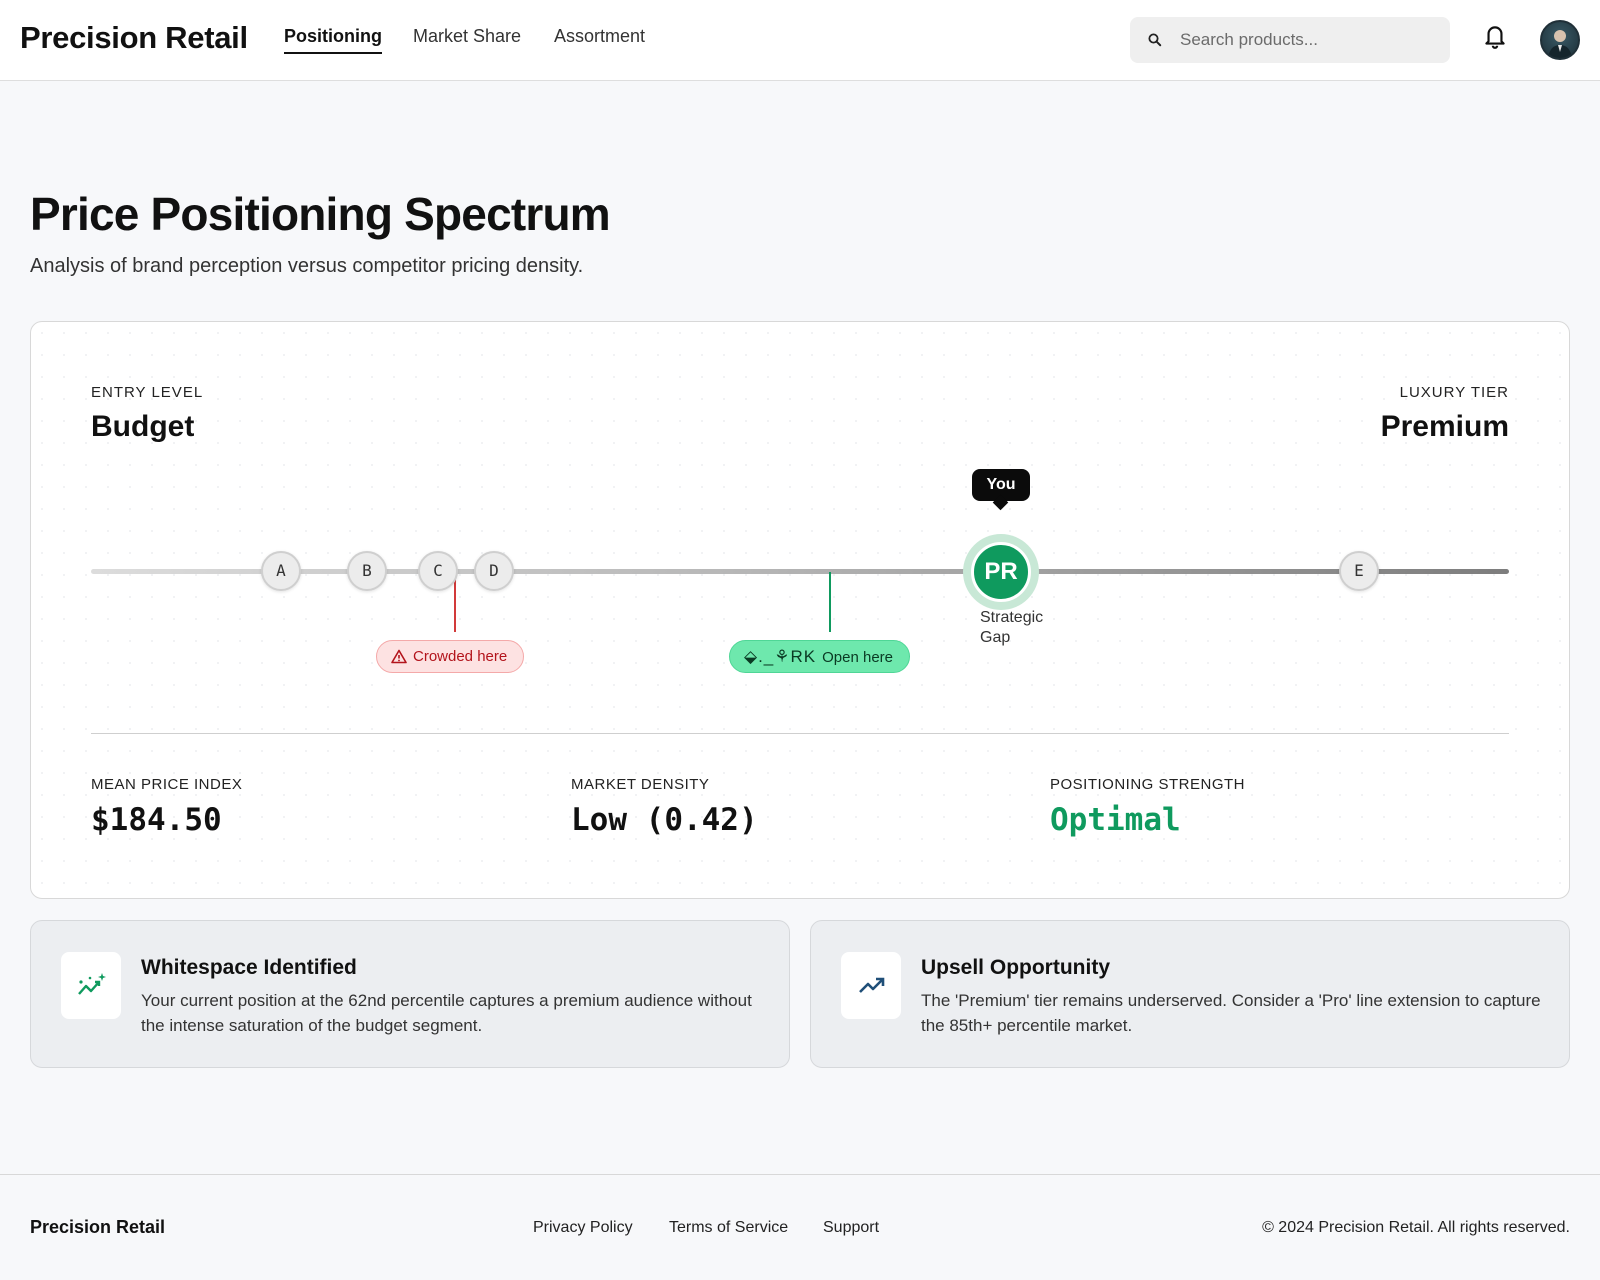 This screenshot has height=1280, width=1600. I want to click on avatar, so click(1560, 40).